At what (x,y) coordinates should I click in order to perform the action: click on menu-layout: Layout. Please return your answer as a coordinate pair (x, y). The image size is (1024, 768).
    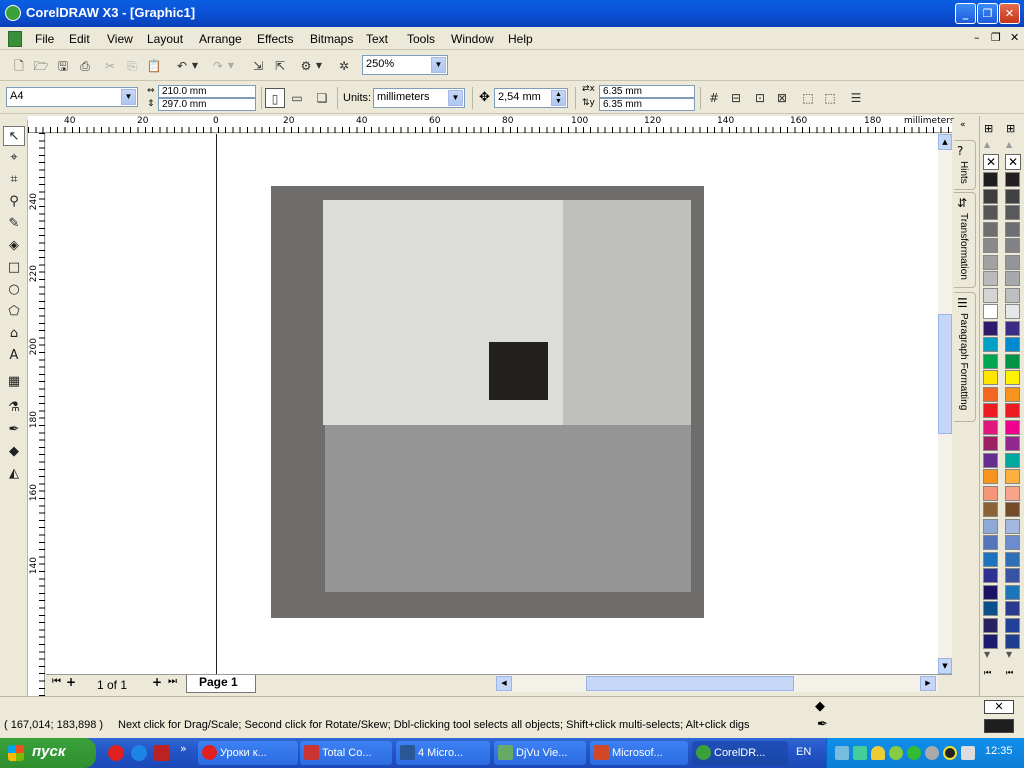
    Looking at the image, I should click on (165, 39).